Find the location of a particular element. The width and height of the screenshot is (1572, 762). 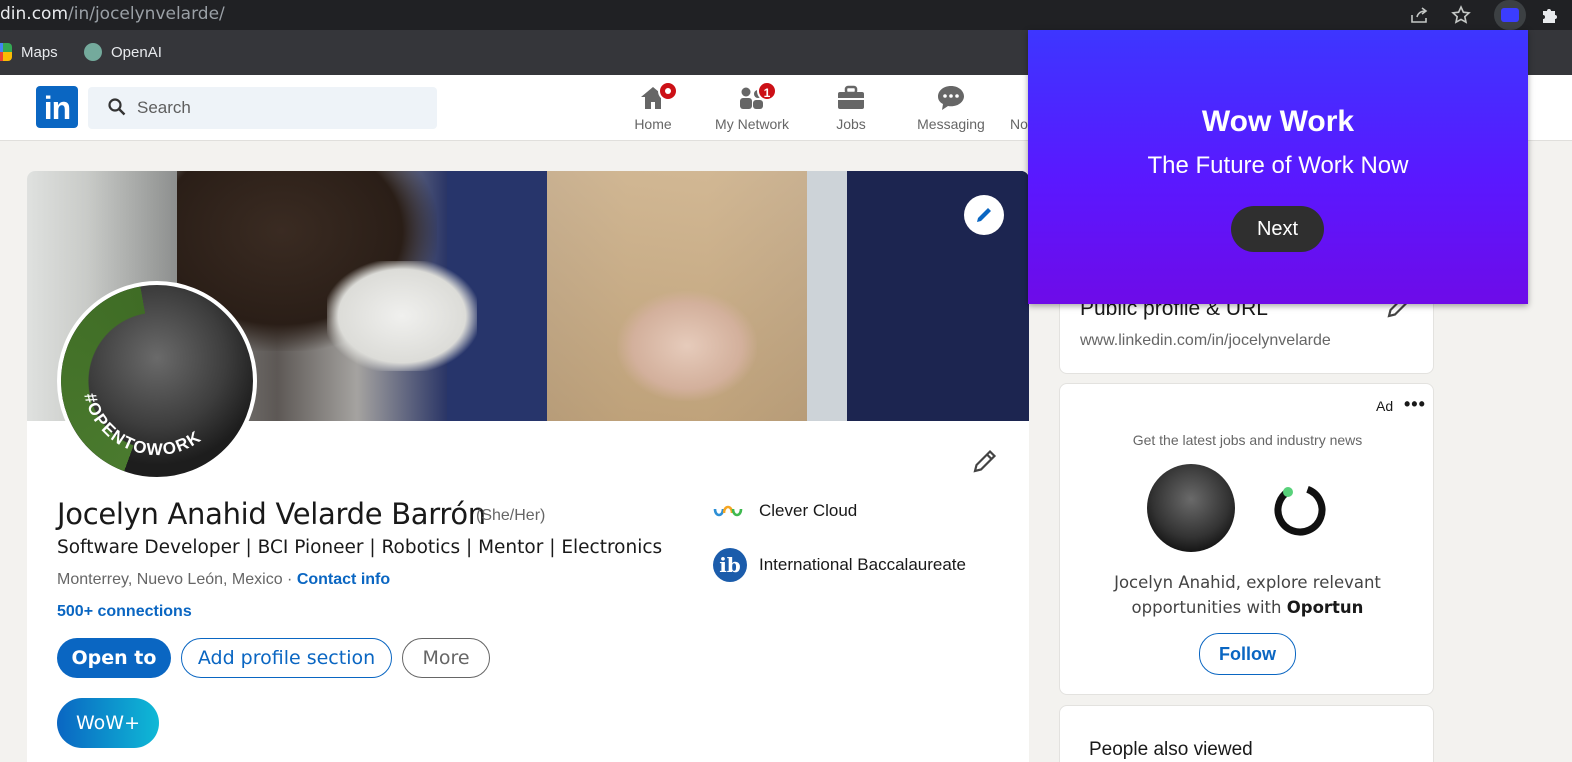

ib-logo: ib is located at coordinates (730, 565).